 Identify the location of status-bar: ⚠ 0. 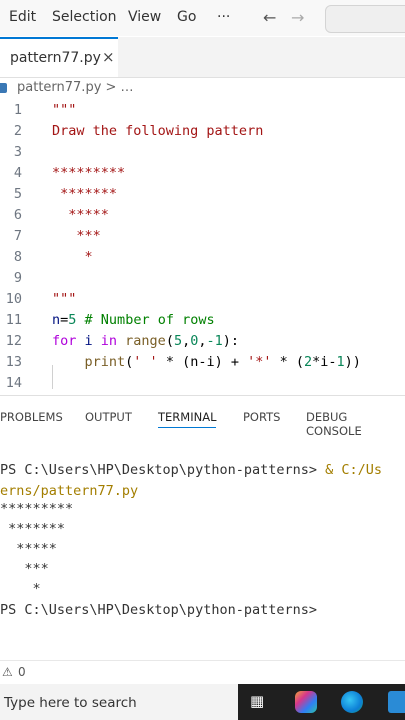
(202, 672).